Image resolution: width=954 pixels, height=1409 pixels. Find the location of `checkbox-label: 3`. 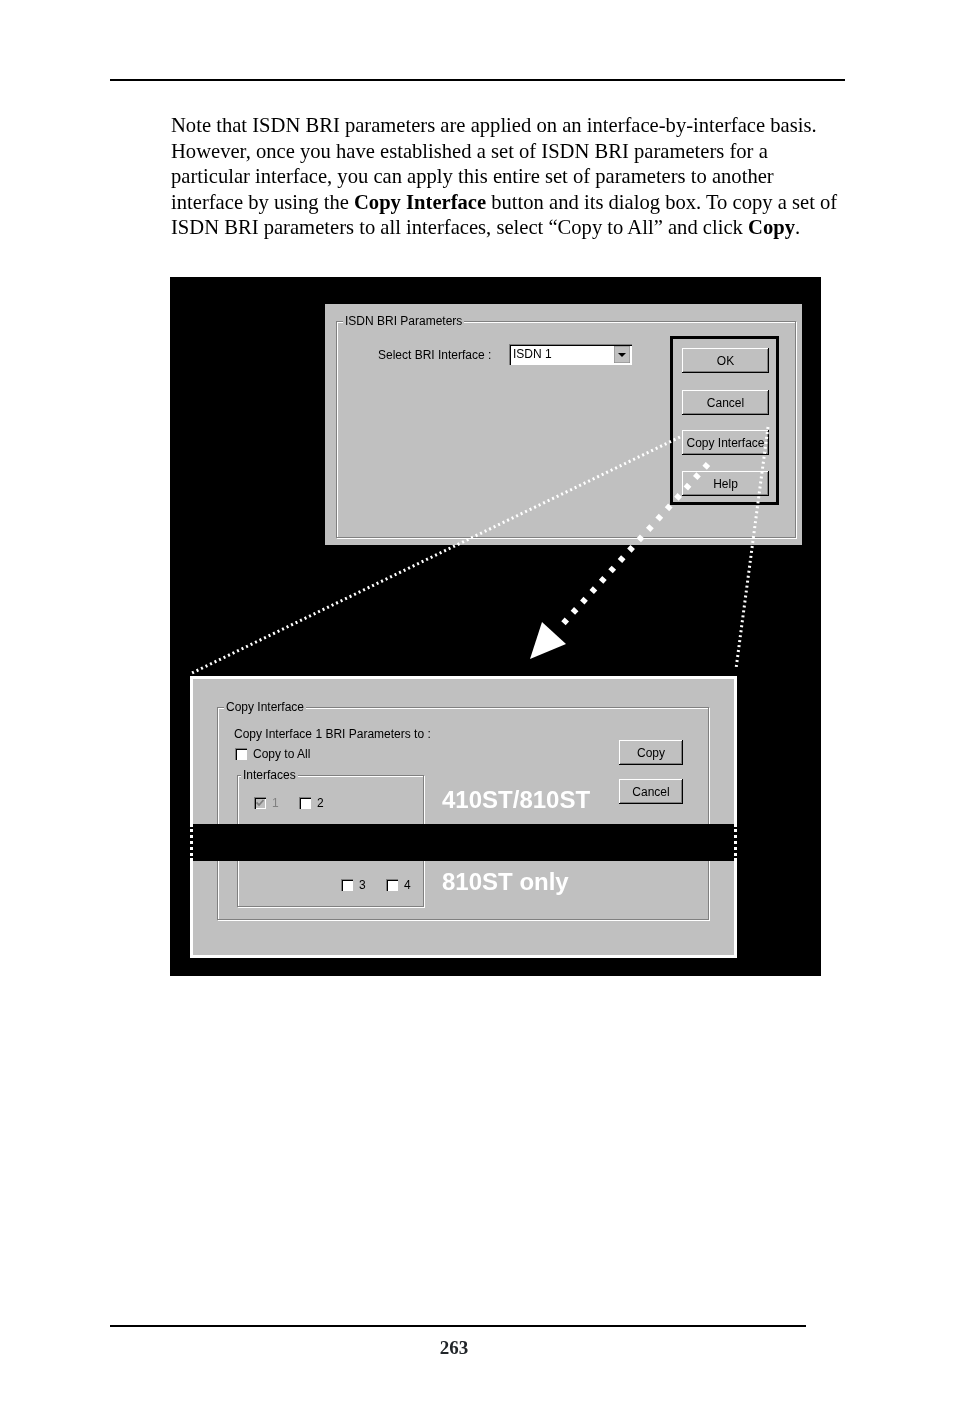

checkbox-label: 3 is located at coordinates (362, 885).